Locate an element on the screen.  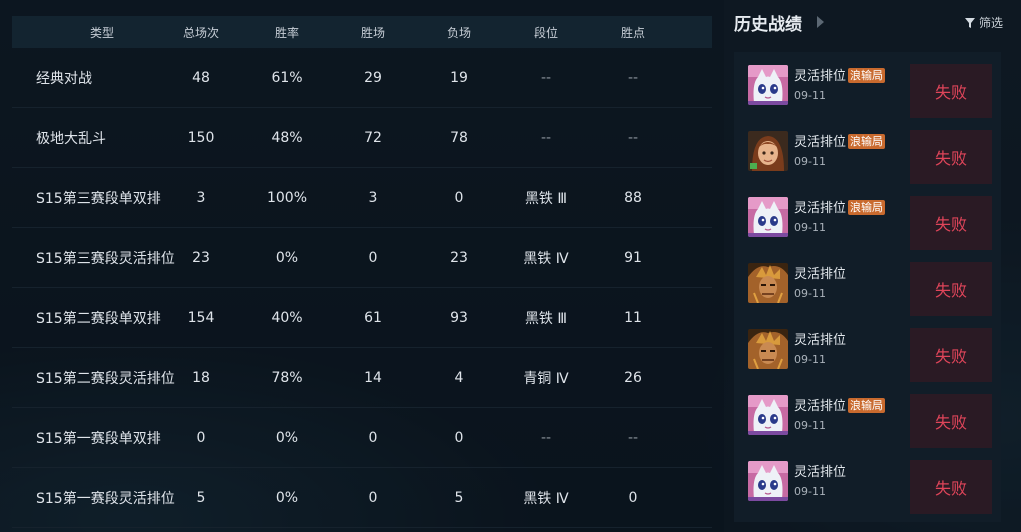
cell-lp: 88 is located at coordinates (633, 197).